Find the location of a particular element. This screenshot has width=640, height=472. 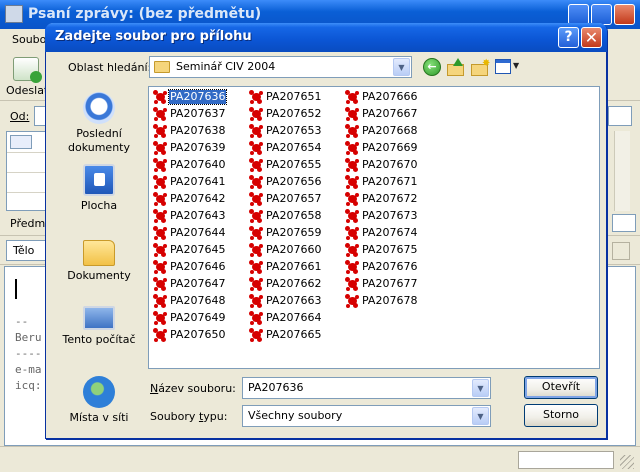

file-name: PA207647 is located at coordinates (198, 283).